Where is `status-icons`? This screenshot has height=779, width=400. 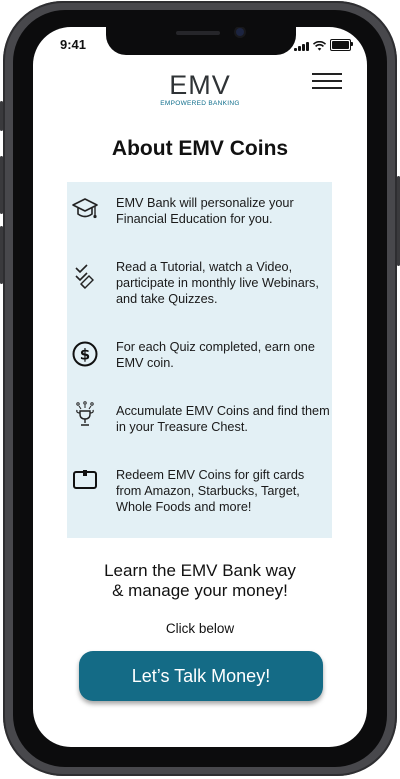
status-icons is located at coordinates (323, 45).